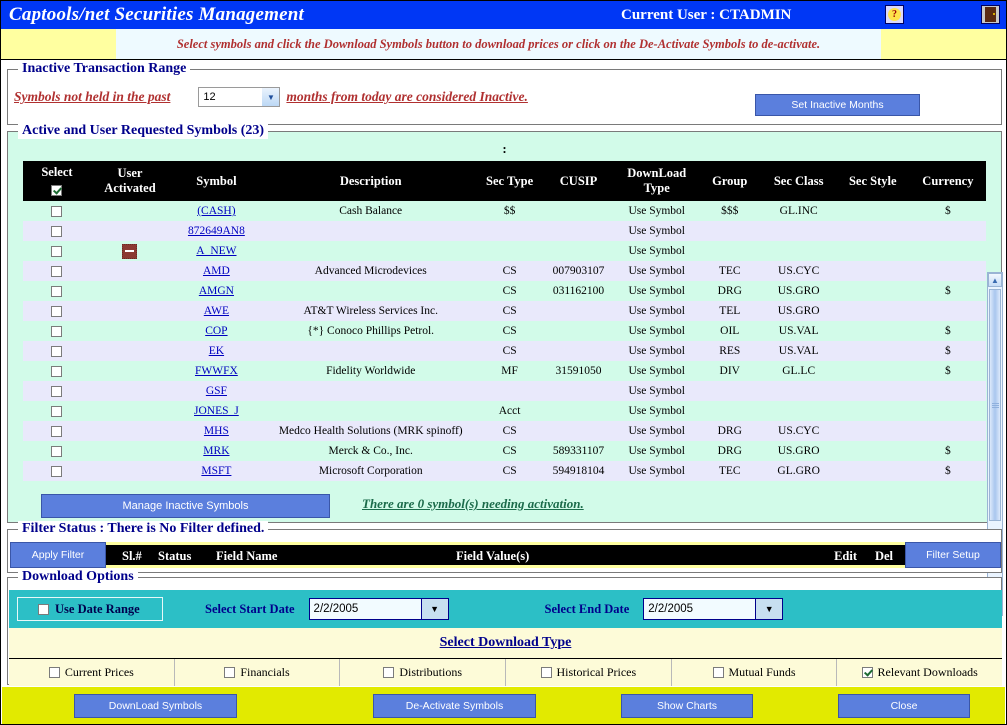  I want to click on symbol-link: JONES_J, so click(216, 411).